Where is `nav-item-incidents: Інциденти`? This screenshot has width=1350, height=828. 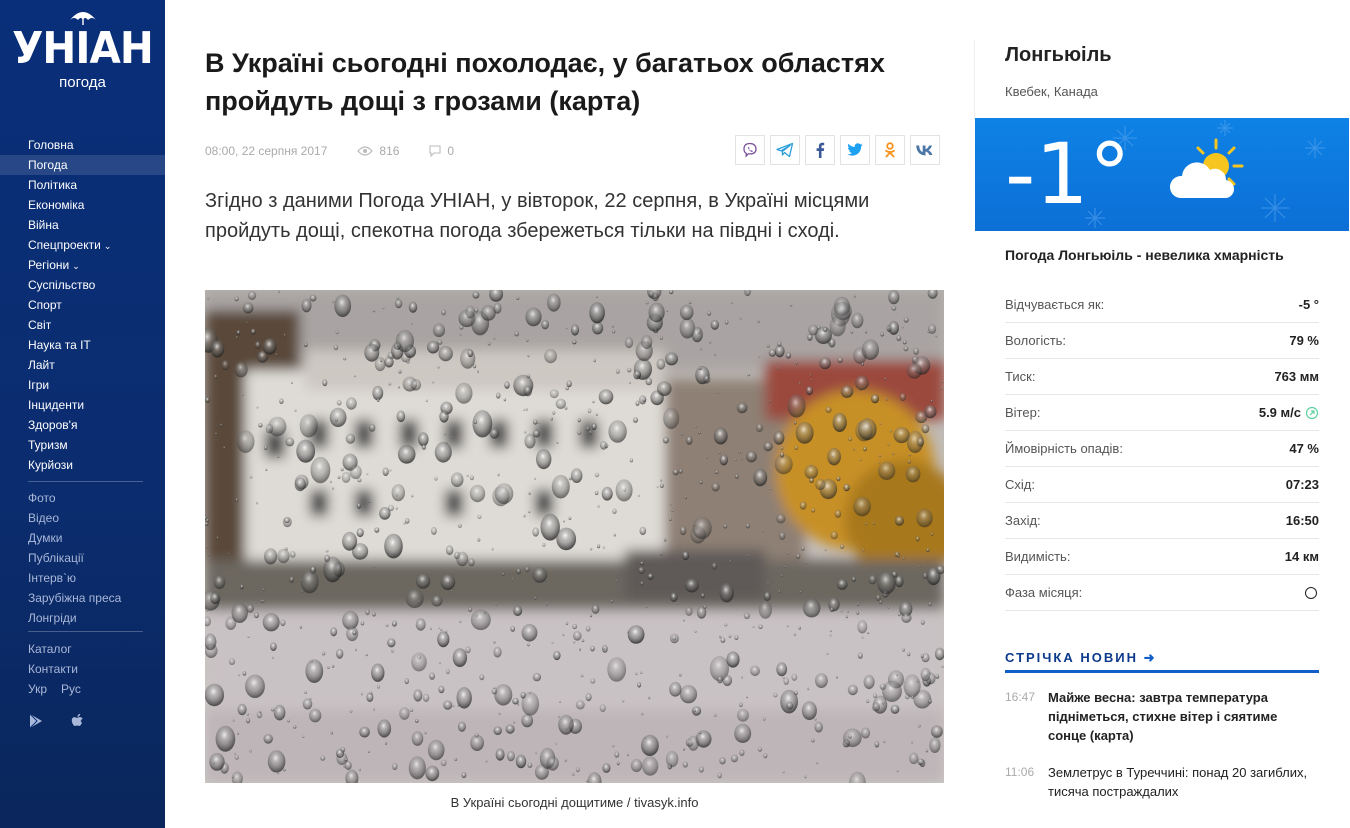 nav-item-incidents: Інциденти is located at coordinates (82, 405).